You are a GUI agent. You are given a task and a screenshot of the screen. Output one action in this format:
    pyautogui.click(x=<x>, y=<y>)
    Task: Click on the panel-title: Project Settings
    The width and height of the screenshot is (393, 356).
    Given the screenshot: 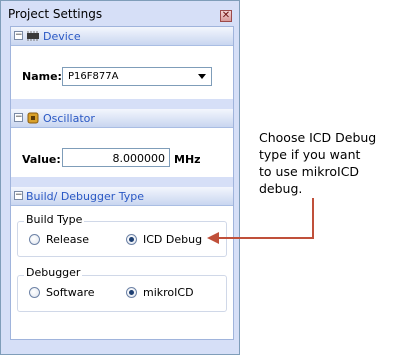 What is the action you would take?
    pyautogui.click(x=55, y=14)
    